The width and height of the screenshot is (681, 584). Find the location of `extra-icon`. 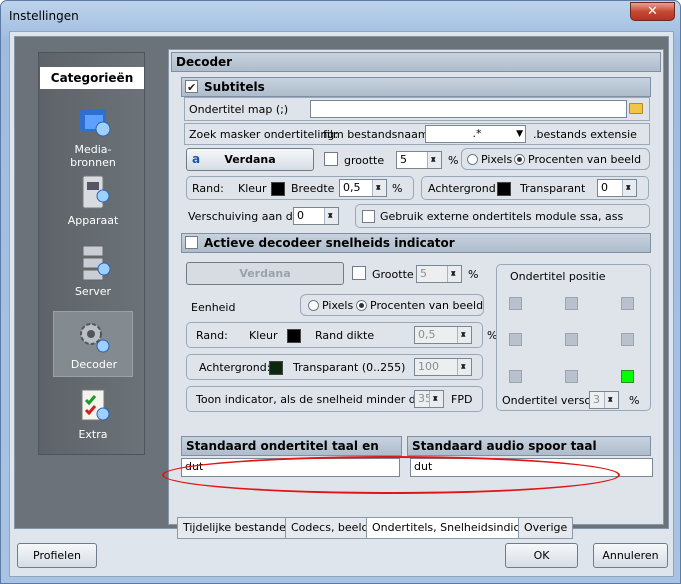

extra-icon is located at coordinates (95, 405).